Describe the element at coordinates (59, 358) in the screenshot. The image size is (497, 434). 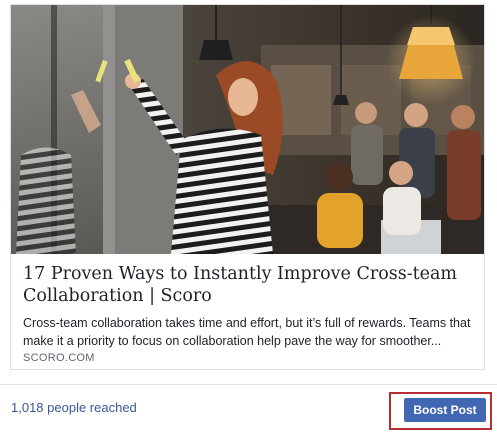
I see `source-domain: SCORO.COM` at that location.